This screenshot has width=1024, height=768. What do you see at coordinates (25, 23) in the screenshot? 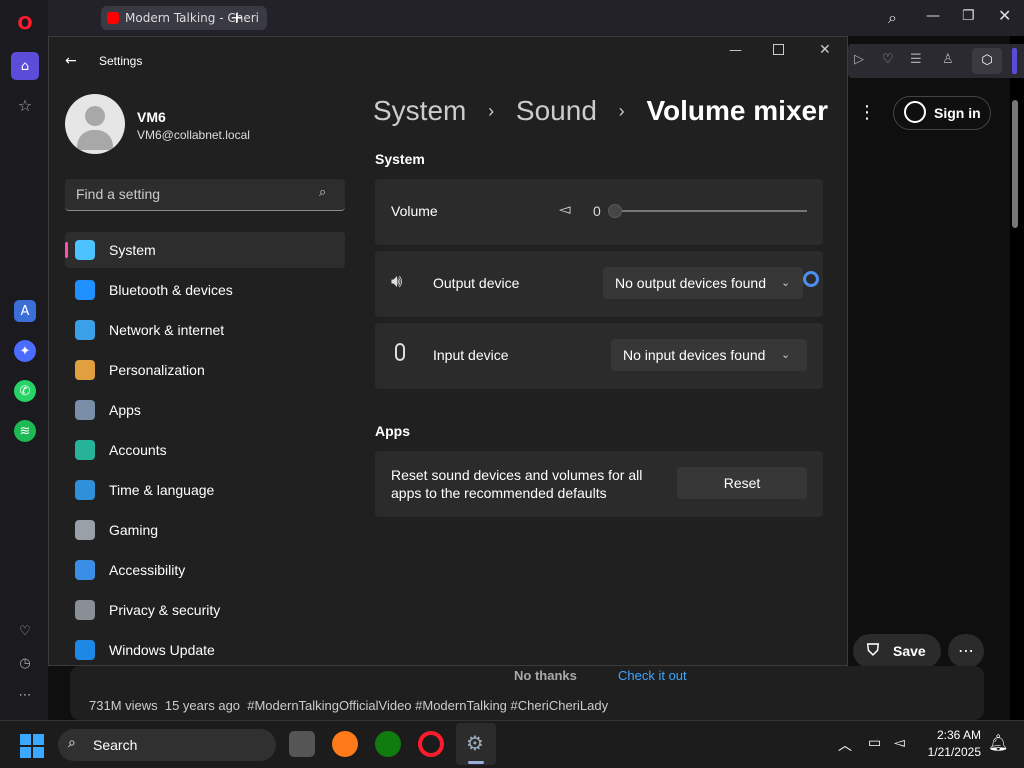
I see `opera-logo-icon: O` at bounding box center [25, 23].